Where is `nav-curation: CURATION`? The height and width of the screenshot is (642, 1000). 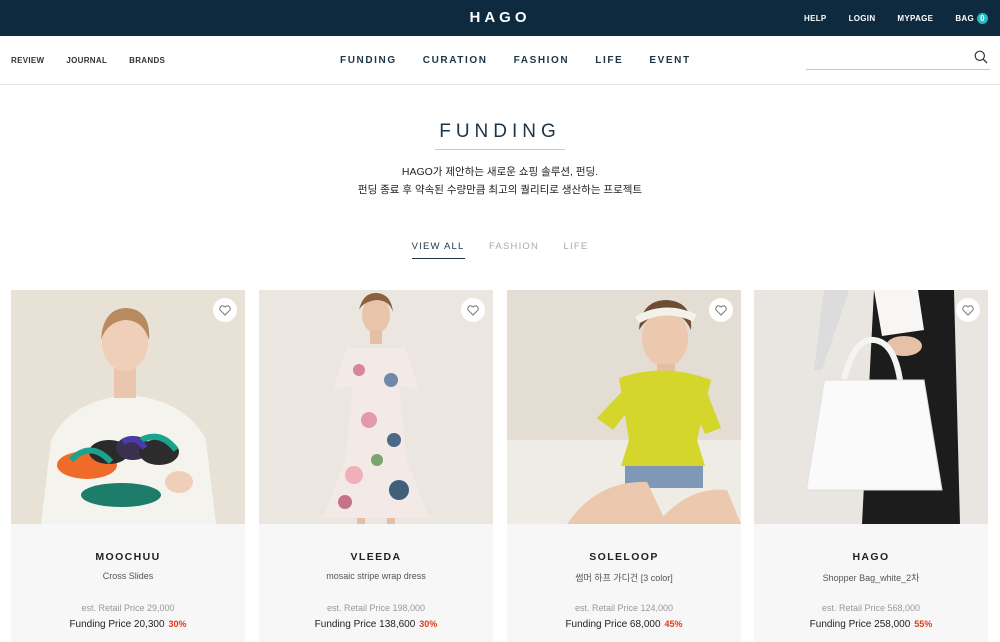 nav-curation: CURATION is located at coordinates (455, 60).